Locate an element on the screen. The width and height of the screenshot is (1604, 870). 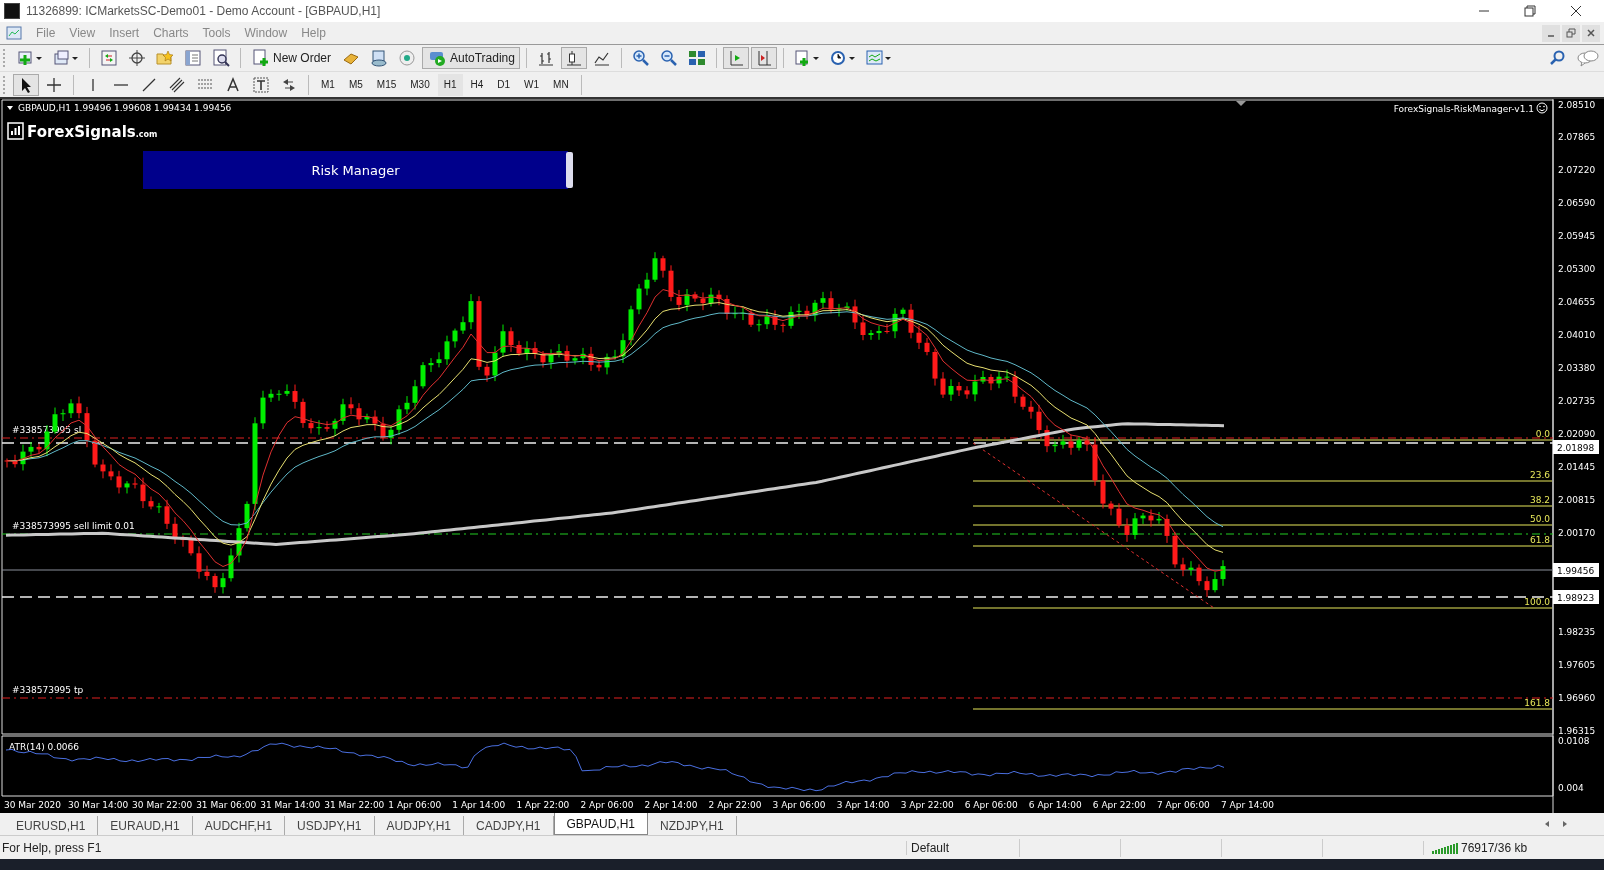
time-axis-label: 7 Apr 14:00 is located at coordinates (1247, 805).